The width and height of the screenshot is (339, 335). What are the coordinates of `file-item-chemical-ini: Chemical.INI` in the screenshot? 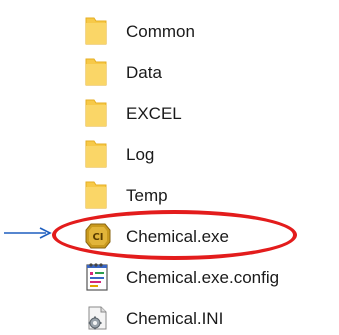 It's located at (153, 317).